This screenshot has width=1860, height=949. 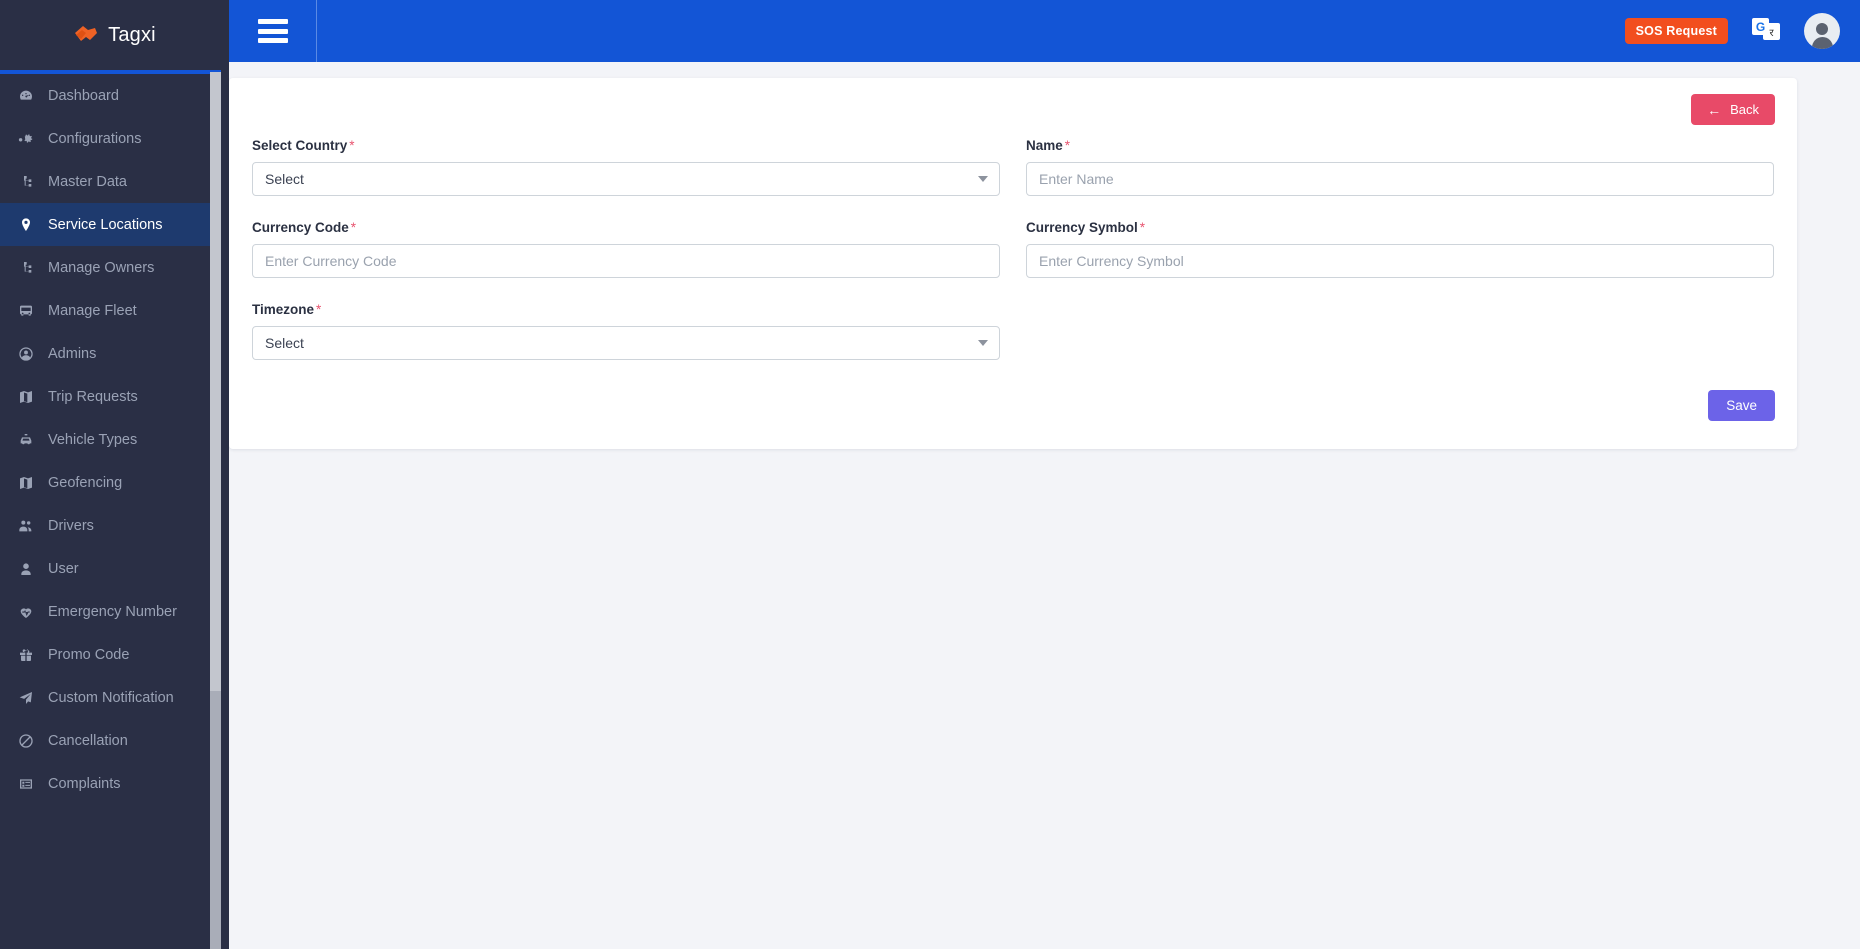 I want to click on label-currency-code-text: Currency Code, so click(x=300, y=227).